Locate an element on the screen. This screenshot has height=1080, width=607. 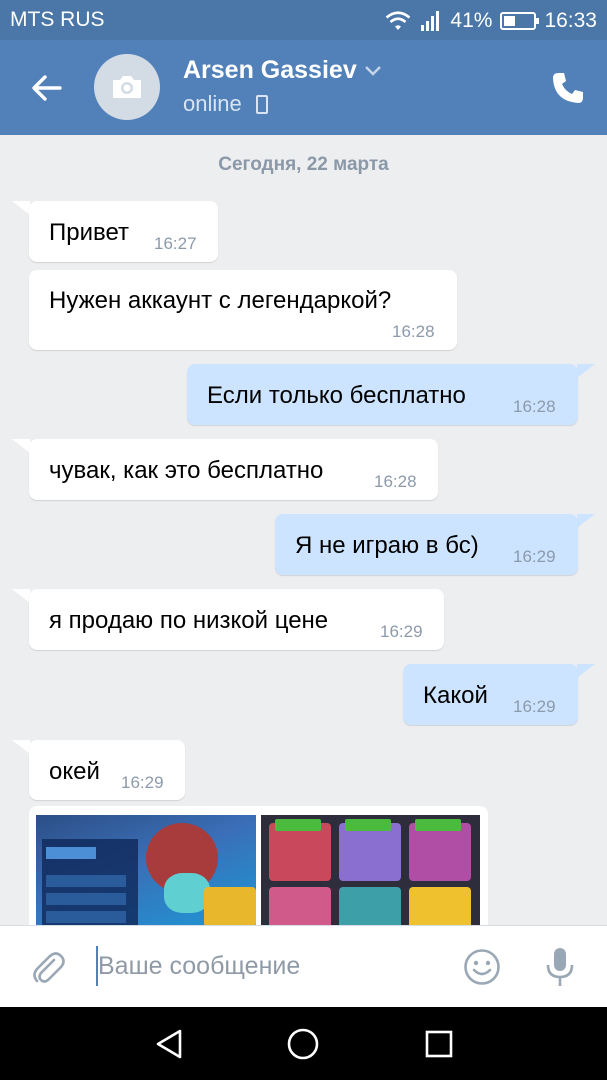
clock: 16:33 is located at coordinates (570, 20).